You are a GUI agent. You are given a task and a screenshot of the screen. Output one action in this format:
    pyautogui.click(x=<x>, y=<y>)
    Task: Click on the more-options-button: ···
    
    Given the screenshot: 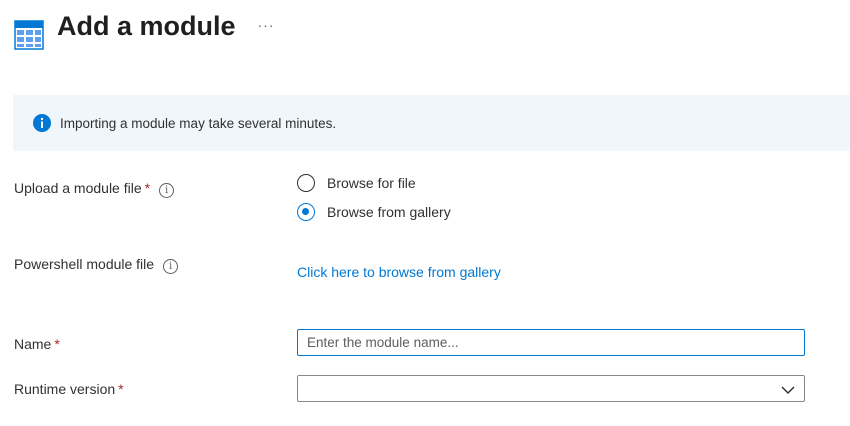 What is the action you would take?
    pyautogui.click(x=266, y=25)
    